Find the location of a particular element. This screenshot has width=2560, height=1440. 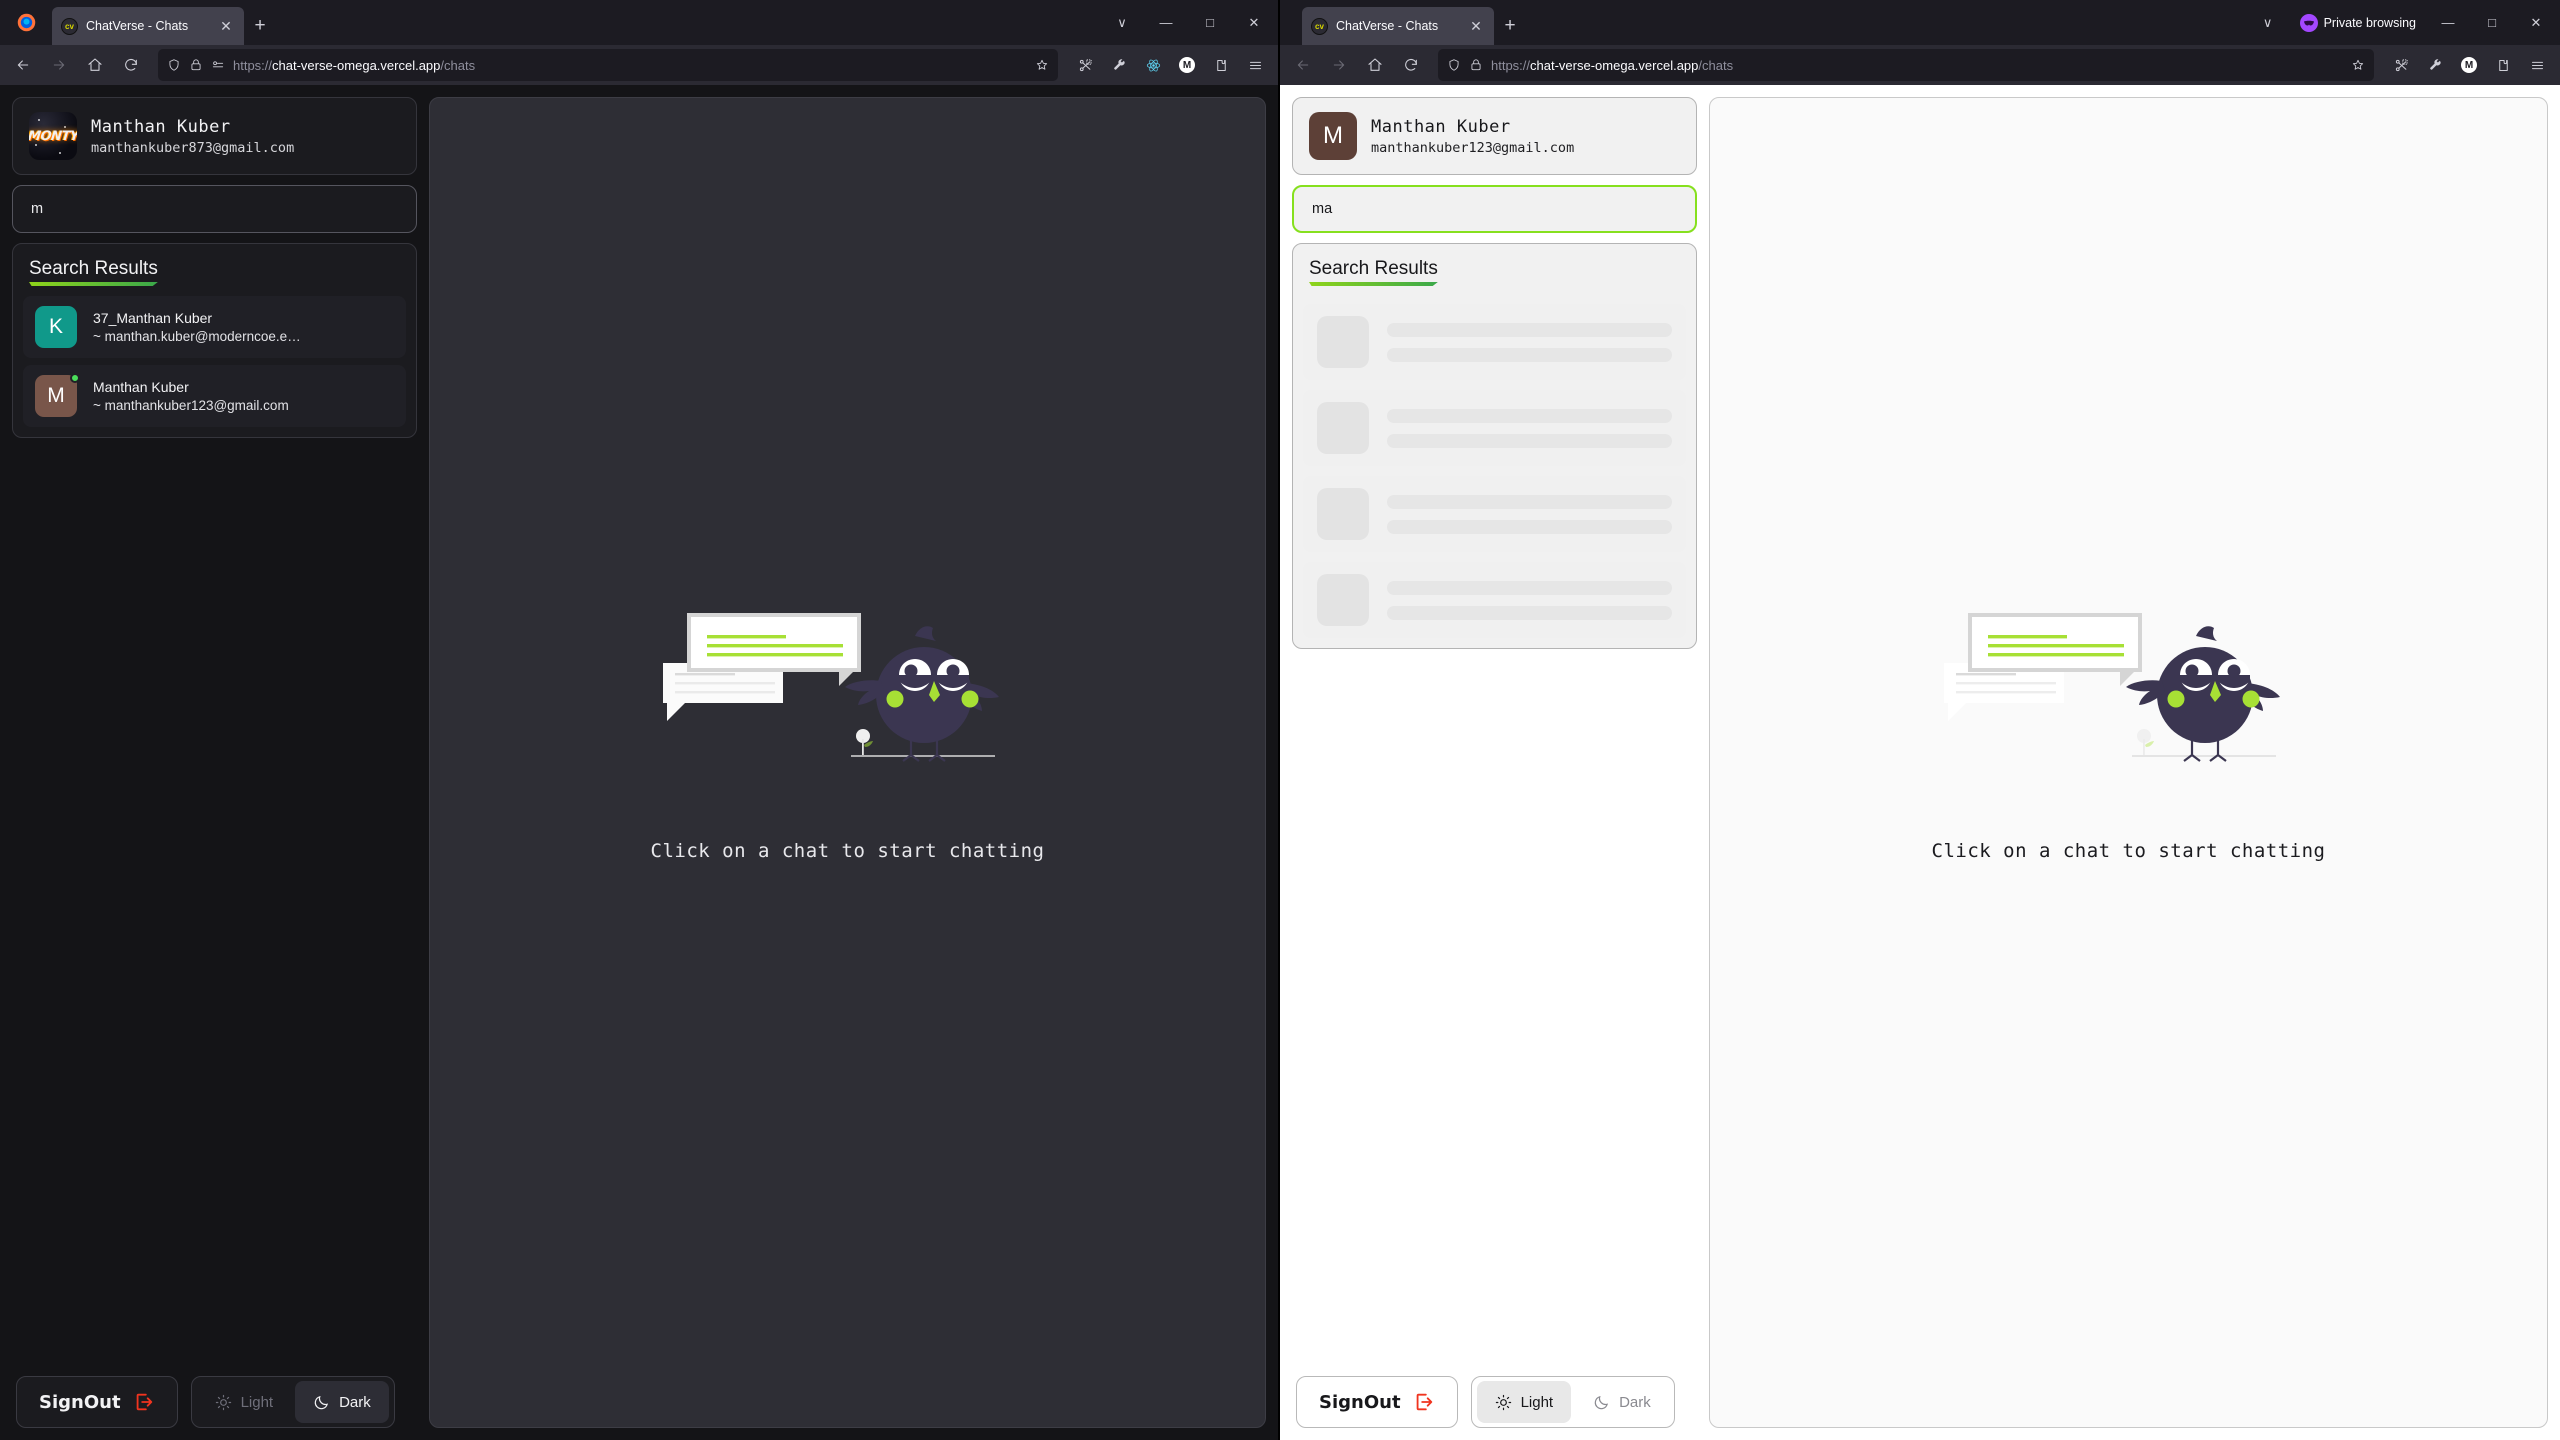

profile-name: Manthan Kuber is located at coordinates (1441, 126).